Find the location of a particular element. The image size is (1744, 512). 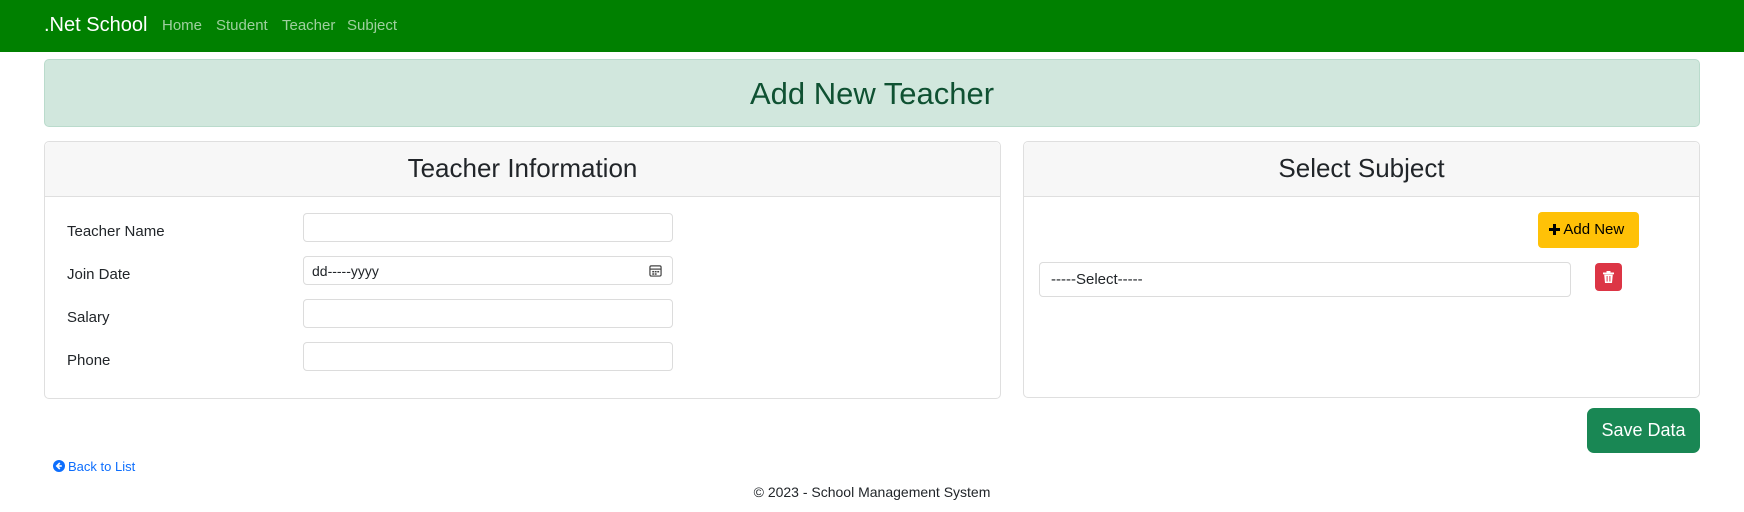

salary-input is located at coordinates (488, 313).